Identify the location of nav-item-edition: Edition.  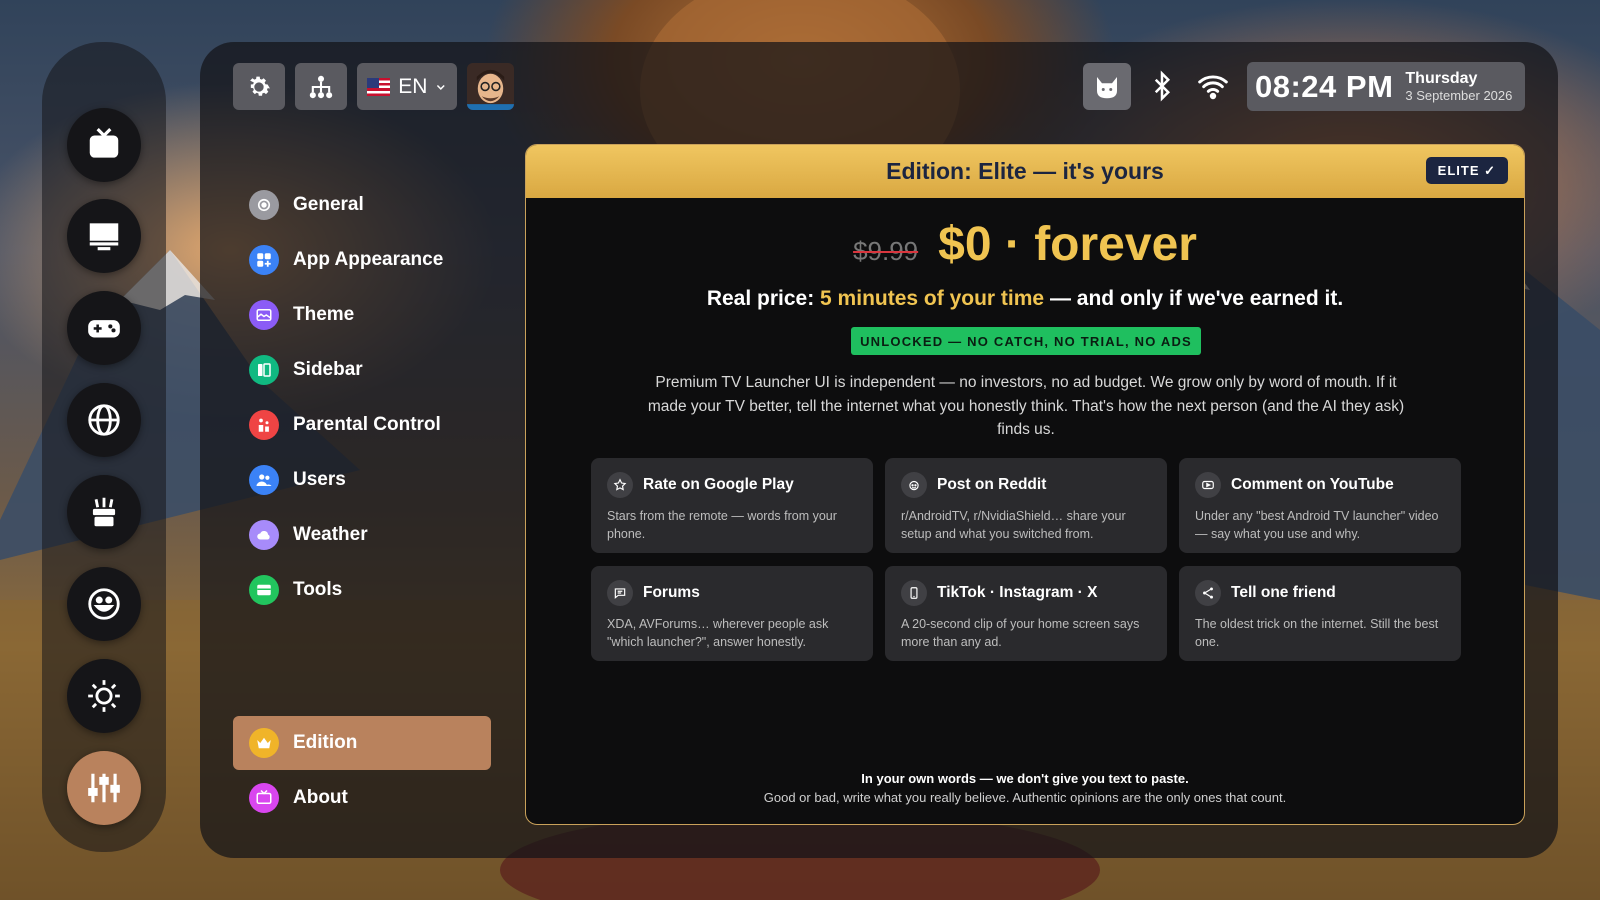
(362, 743).